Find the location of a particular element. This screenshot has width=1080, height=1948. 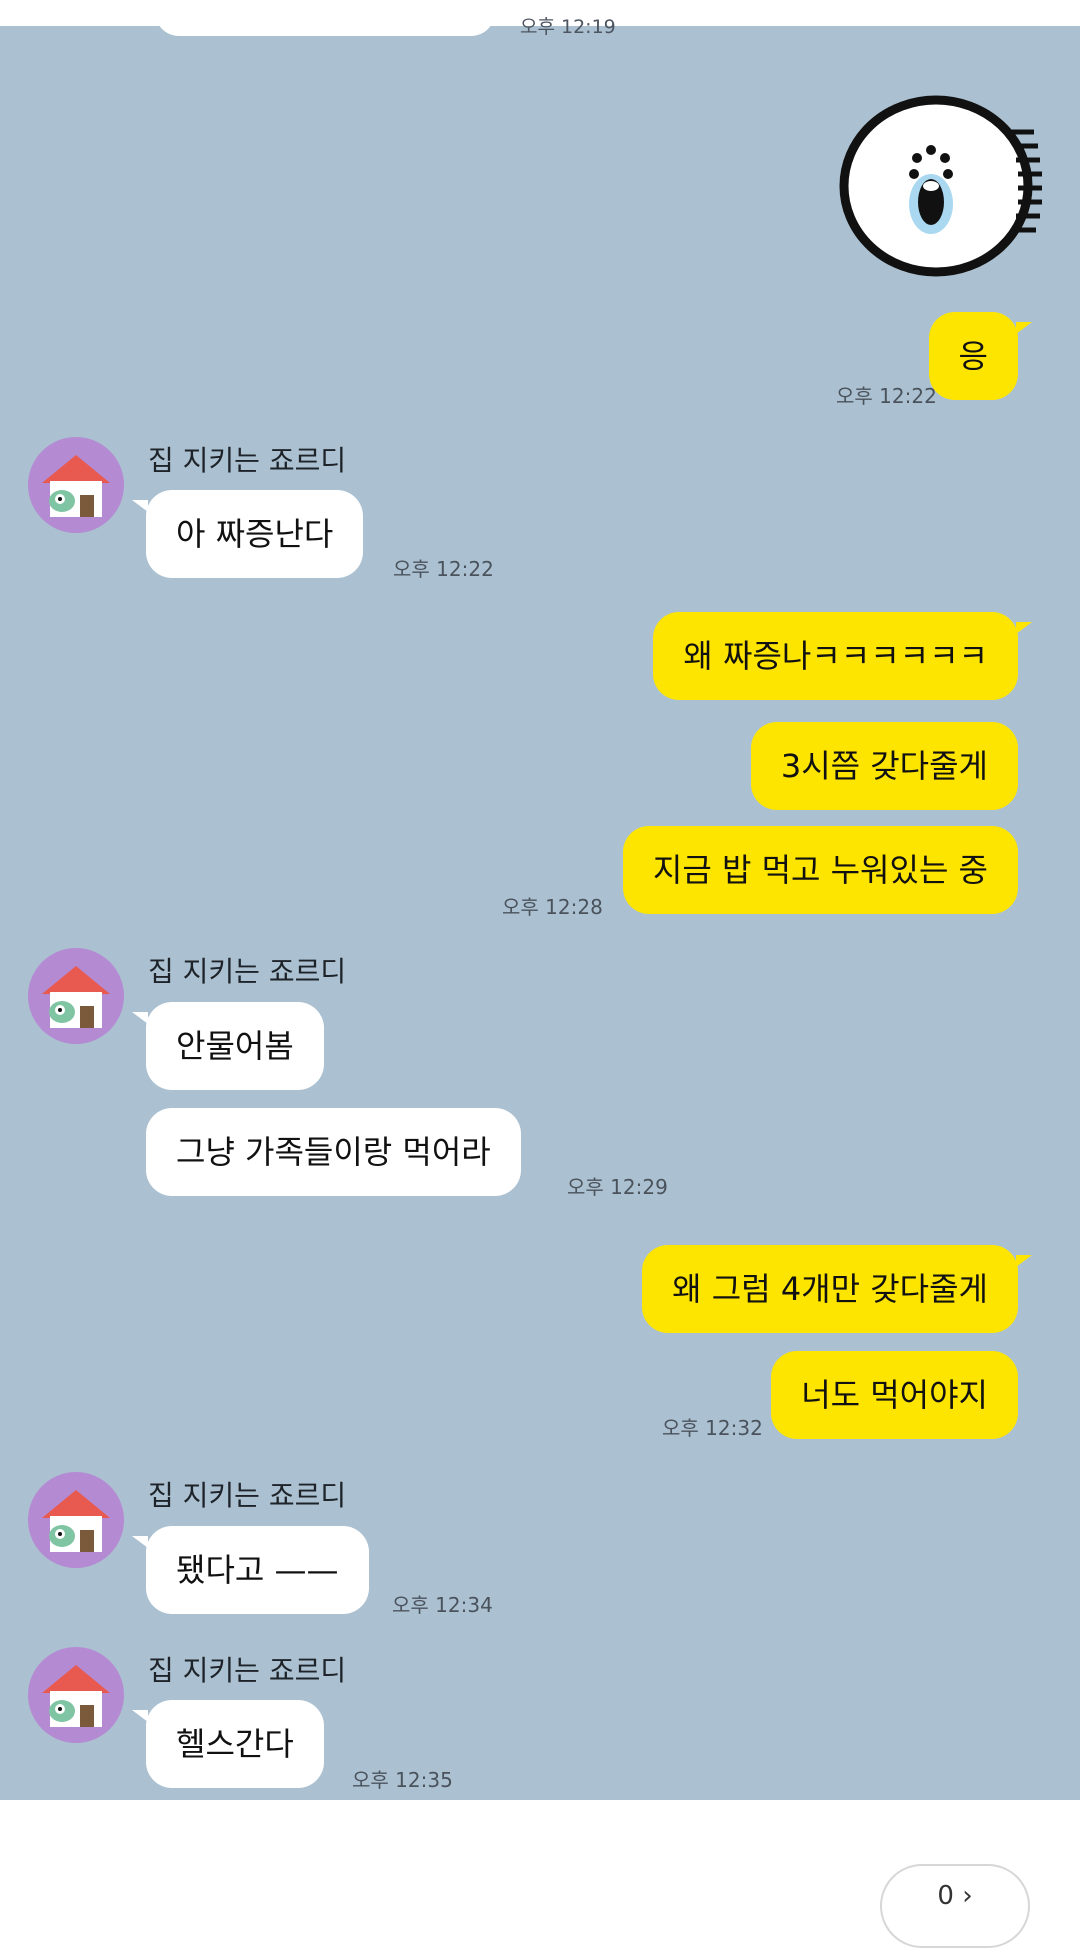

outgoing-message: 3시쯤 갖다줄게 is located at coordinates (884, 766).